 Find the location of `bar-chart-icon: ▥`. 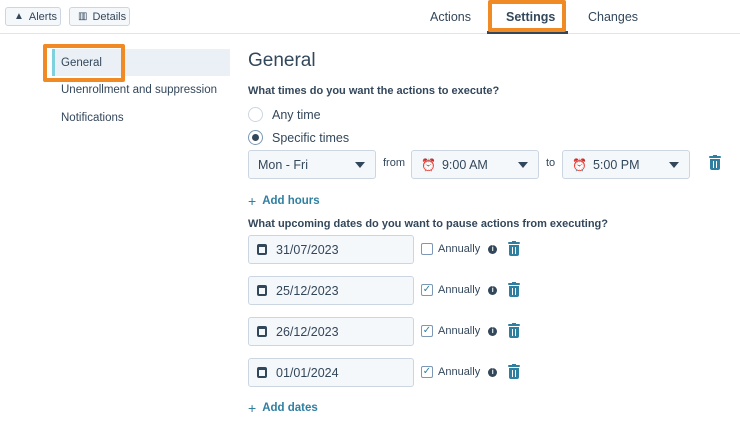

bar-chart-icon: ▥ is located at coordinates (83, 16).